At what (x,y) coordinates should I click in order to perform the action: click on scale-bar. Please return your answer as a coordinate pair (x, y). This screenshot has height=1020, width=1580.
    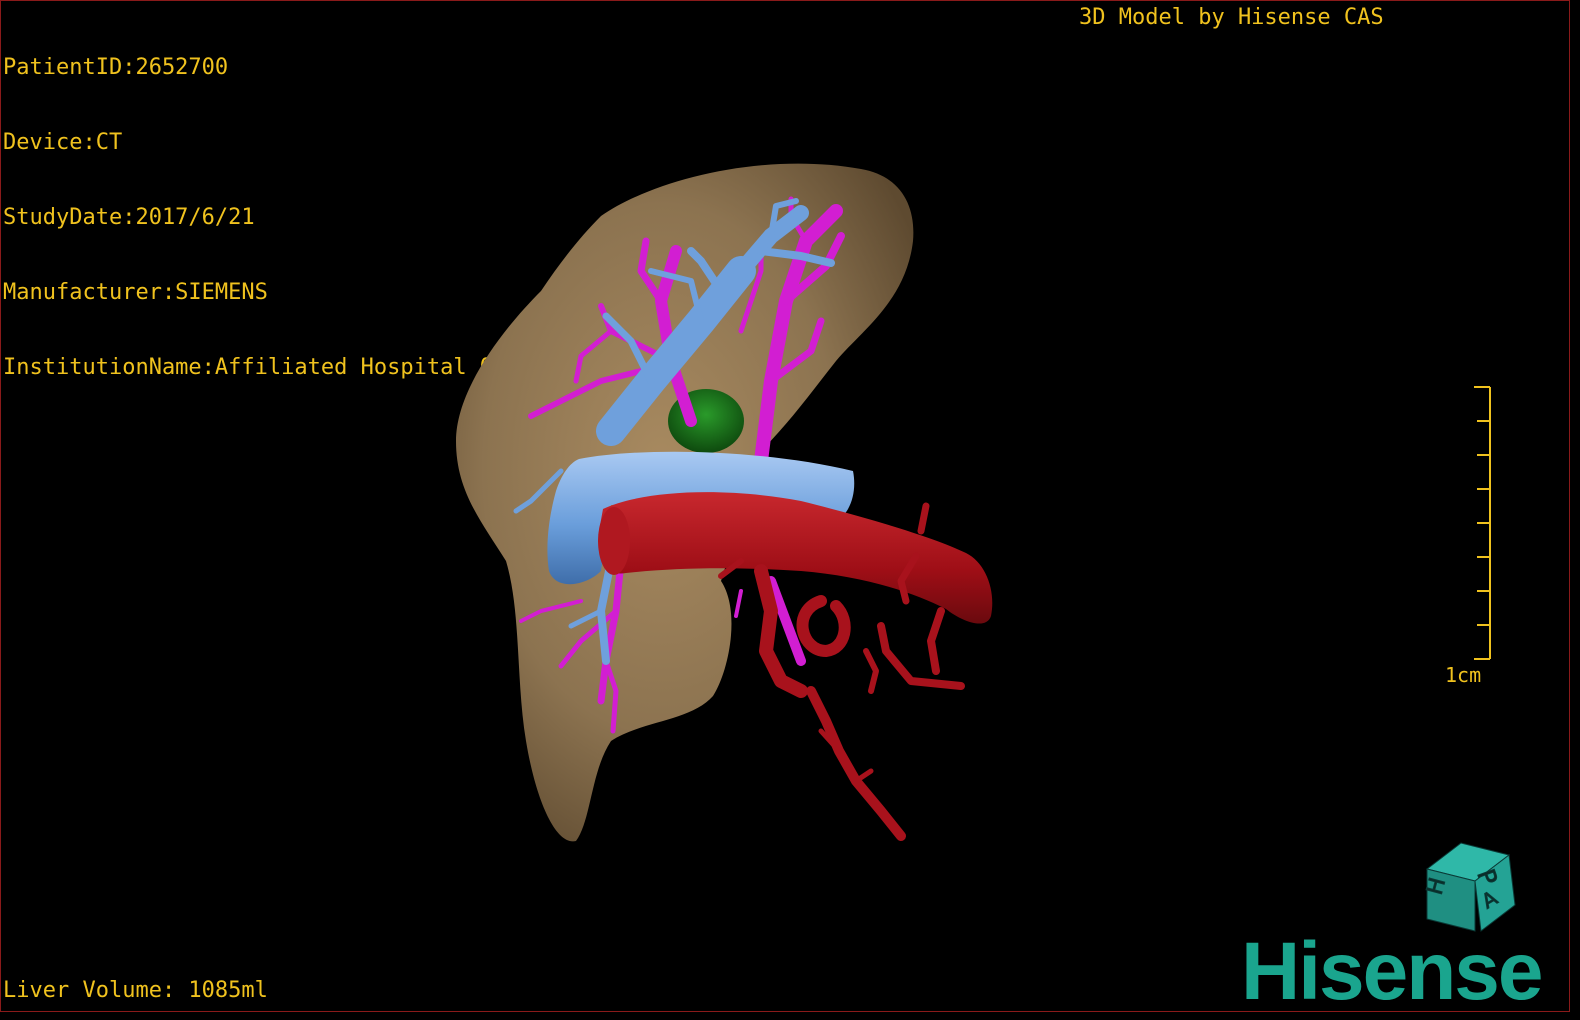
    Looking at the image, I should click on (1482, 523).